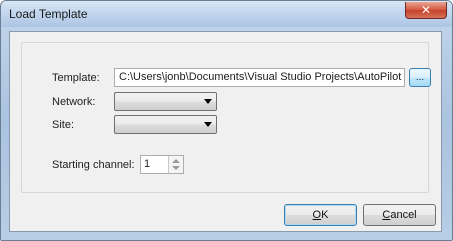 Image resolution: width=453 pixels, height=241 pixels. What do you see at coordinates (325, 215) in the screenshot?
I see `ok-label: K` at bounding box center [325, 215].